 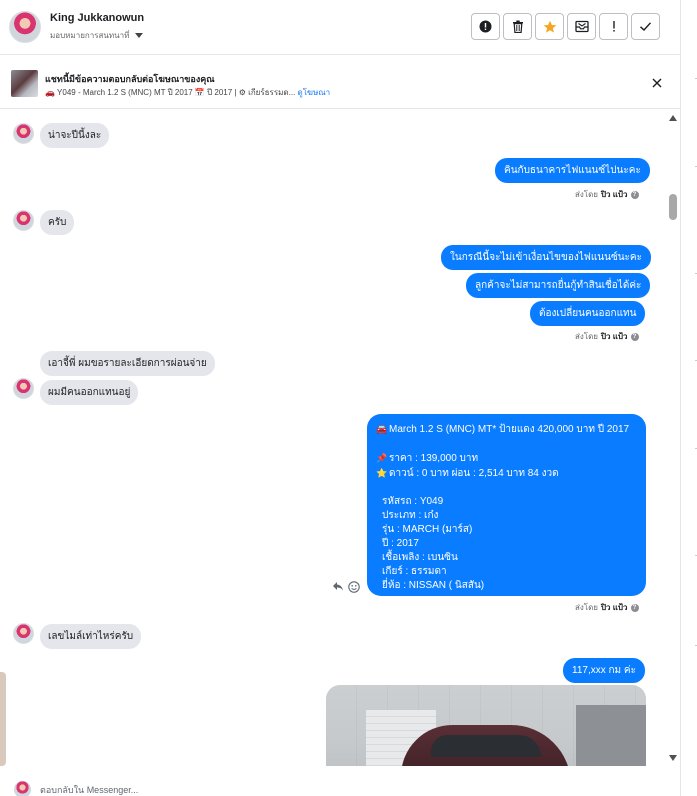 I want to click on trash-icon, so click(x=517, y=26).